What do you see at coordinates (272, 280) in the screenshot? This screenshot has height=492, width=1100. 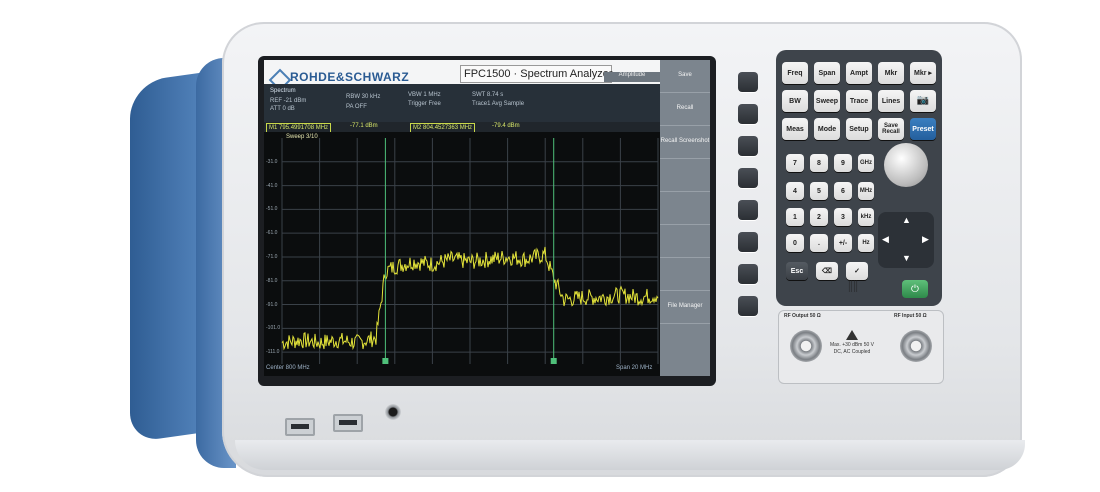 I see `y-tick-label: -81.0` at bounding box center [272, 280].